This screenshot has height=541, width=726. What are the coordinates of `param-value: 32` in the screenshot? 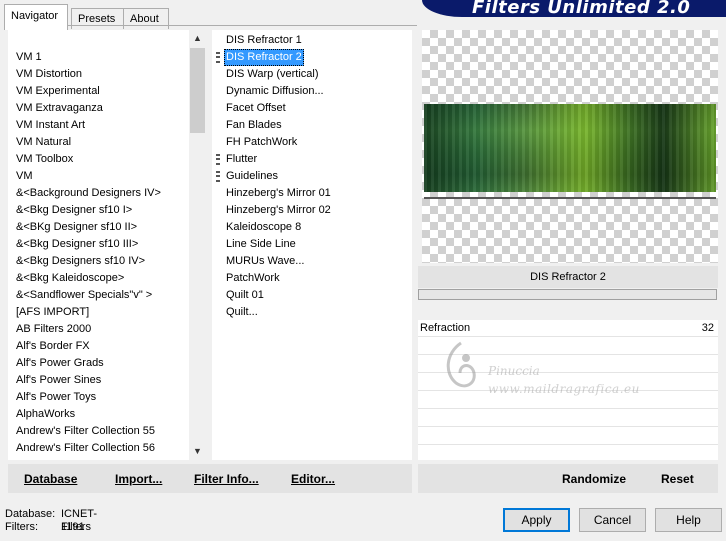 It's located at (708, 328).